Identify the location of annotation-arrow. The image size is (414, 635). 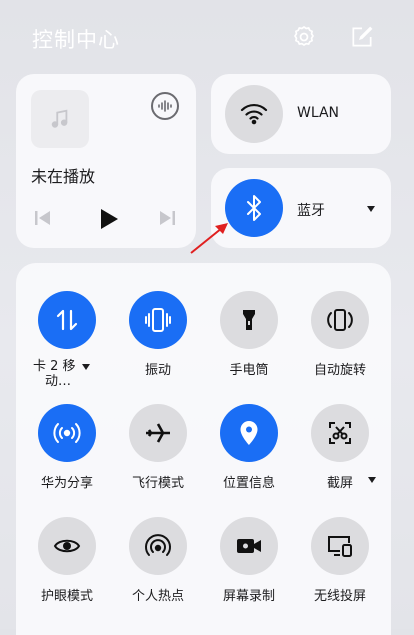
(209, 238).